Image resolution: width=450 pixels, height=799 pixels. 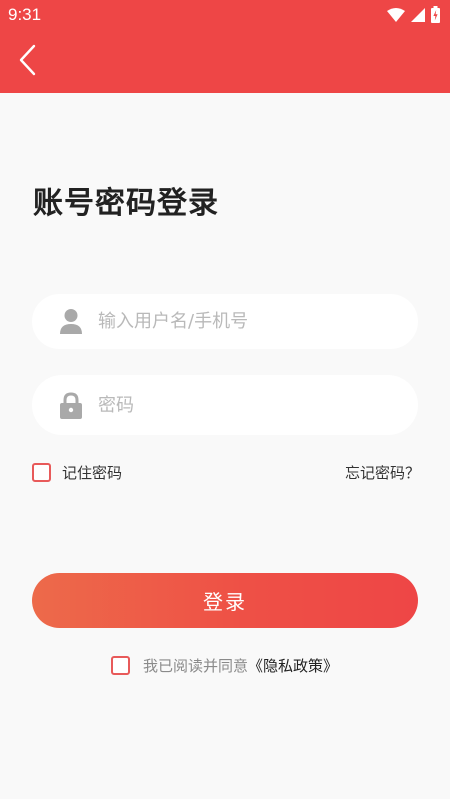 What do you see at coordinates (396, 16) in the screenshot?
I see `wifi-icon` at bounding box center [396, 16].